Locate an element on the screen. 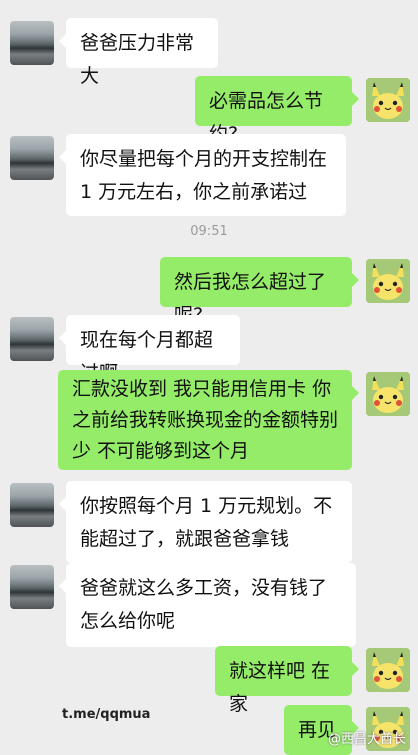  message-bubble: 爸爸压力非常大 is located at coordinates (138, 52).